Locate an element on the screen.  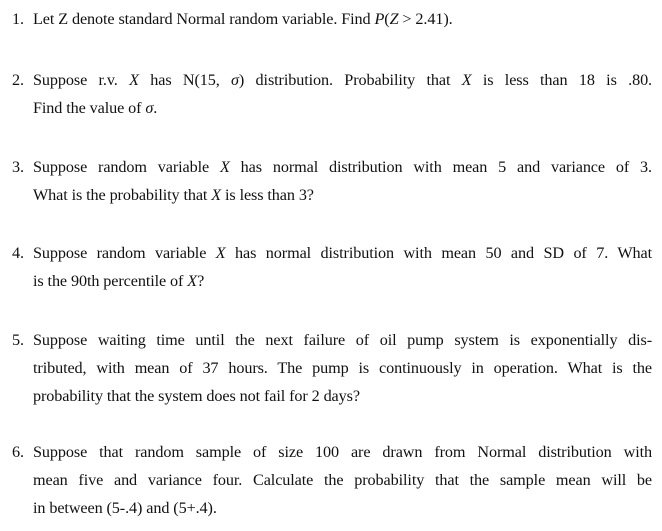
problem-number: 1. is located at coordinates (18, 19).